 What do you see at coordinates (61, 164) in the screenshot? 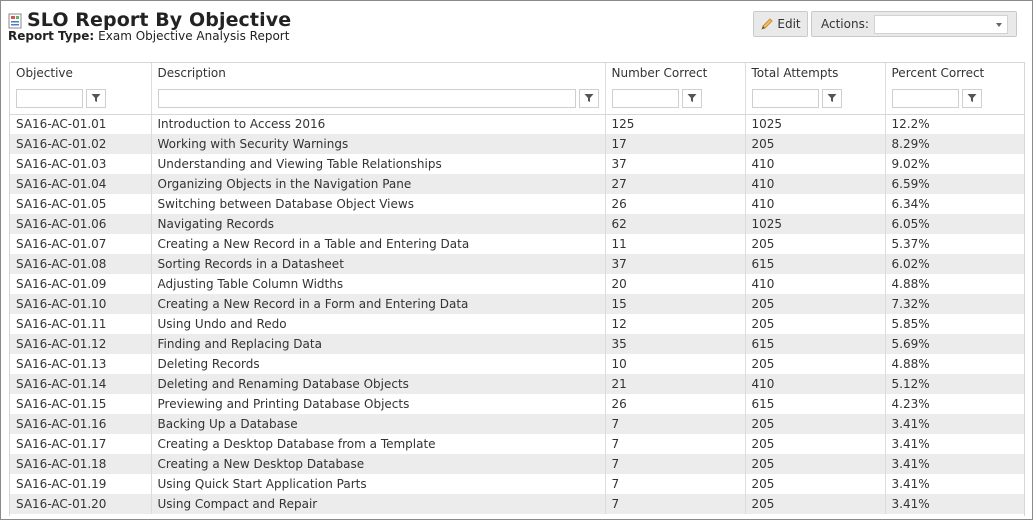
I see `objective-cell: SA16-AC-01.03` at bounding box center [61, 164].